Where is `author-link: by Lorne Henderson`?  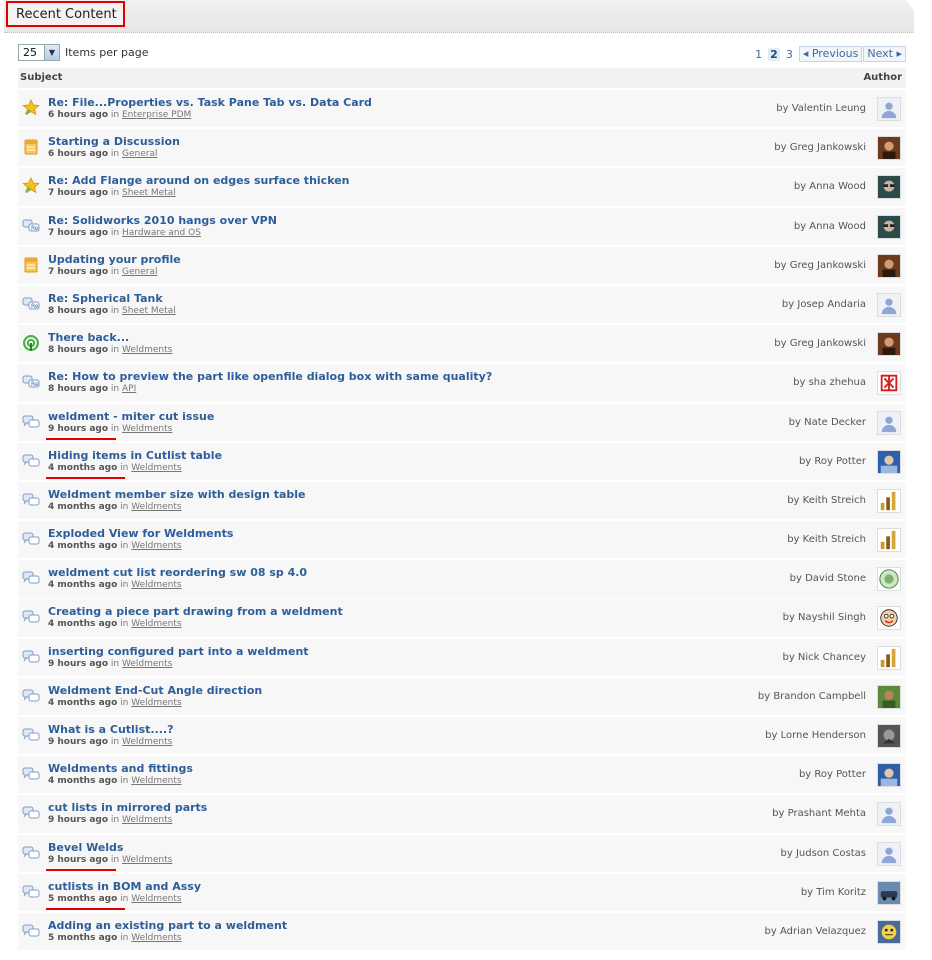
author-link: by Lorne Henderson is located at coordinates (815, 735).